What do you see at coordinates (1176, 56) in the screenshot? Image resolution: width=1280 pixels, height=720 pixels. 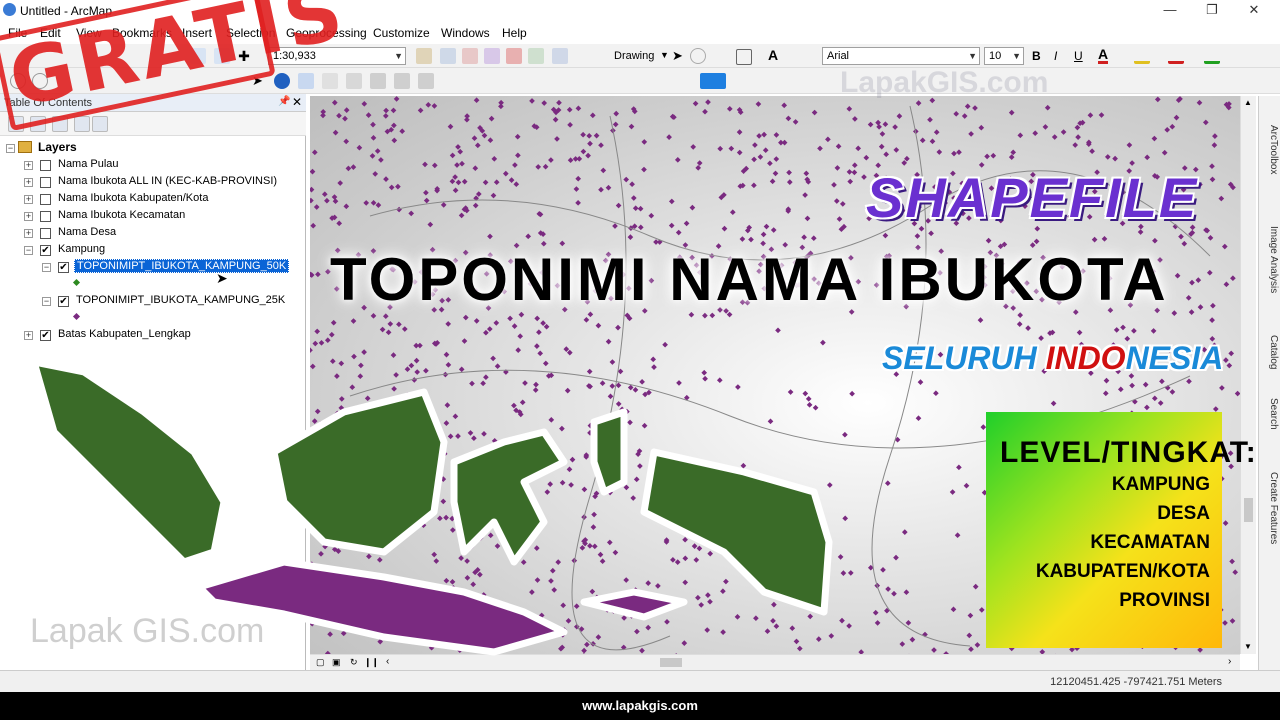 I see `line-color-icon` at bounding box center [1176, 56].